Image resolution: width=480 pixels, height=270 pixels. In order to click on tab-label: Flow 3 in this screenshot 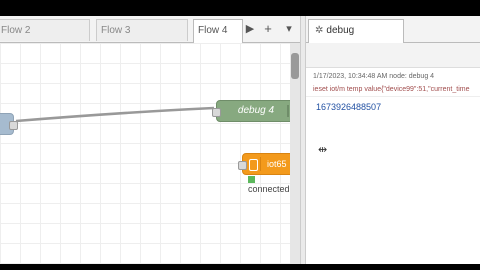, I will do `click(116, 30)`.